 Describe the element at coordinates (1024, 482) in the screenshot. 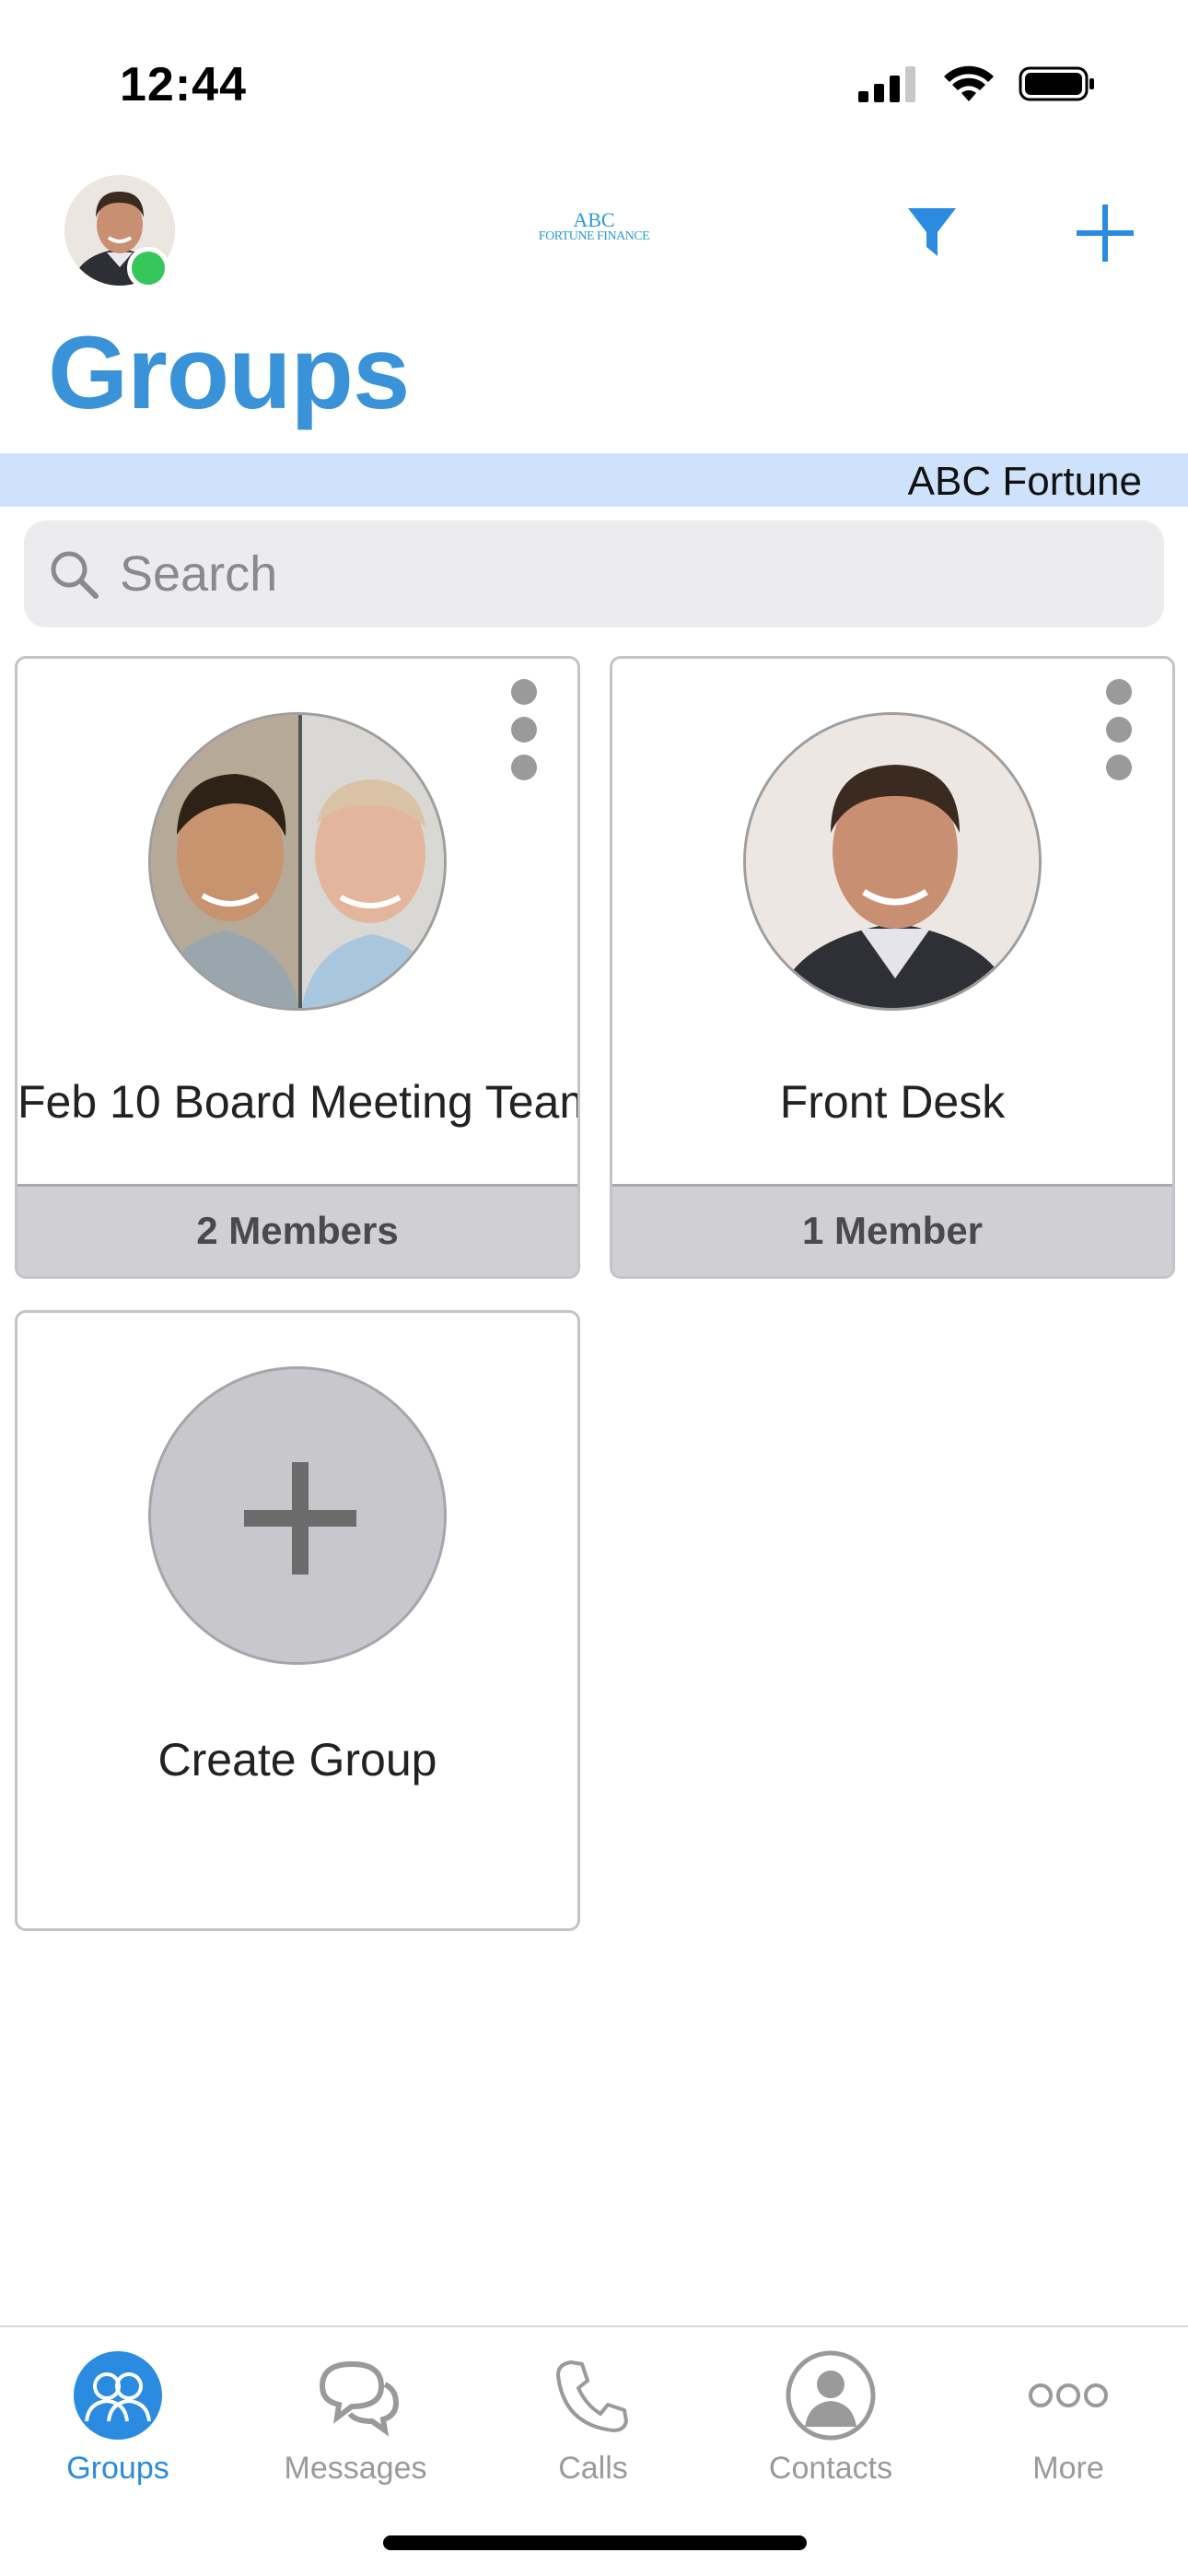

I see `organization-name: ABC Fortune` at that location.